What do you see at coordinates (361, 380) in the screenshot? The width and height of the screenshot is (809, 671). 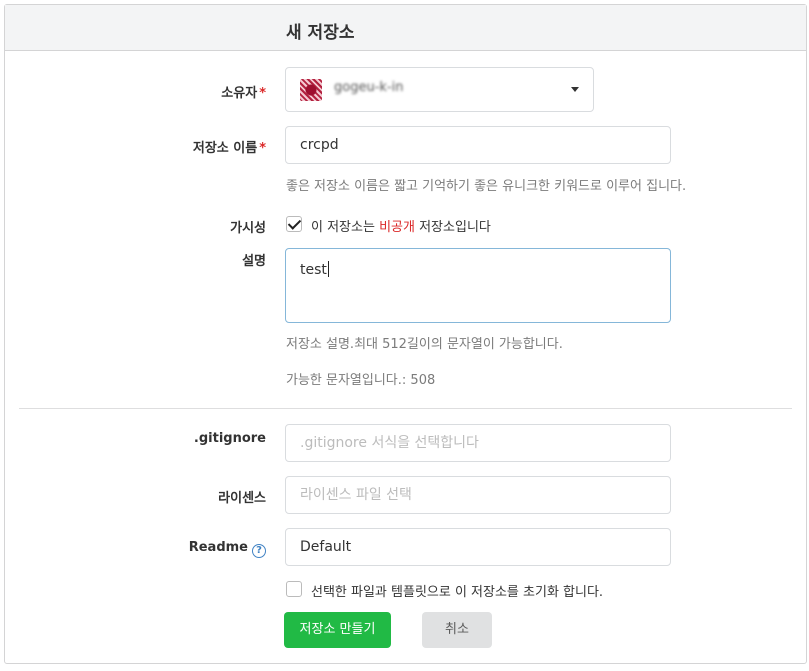 I see `description-remaining: 가능한 문자열입니다.: 508` at bounding box center [361, 380].